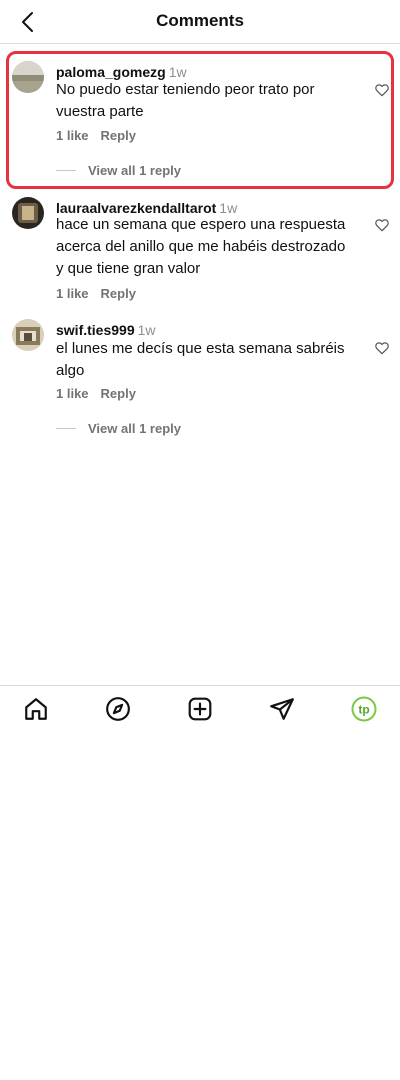 The width and height of the screenshot is (400, 1080). I want to click on explore-icon, so click(118, 709).